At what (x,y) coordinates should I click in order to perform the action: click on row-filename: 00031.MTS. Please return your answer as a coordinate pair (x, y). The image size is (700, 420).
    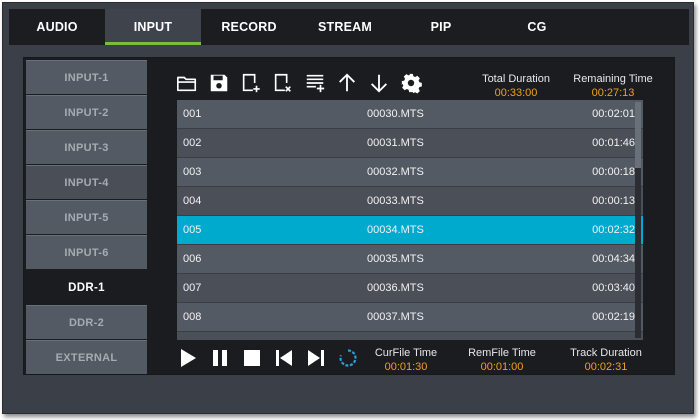
    Looking at the image, I should click on (395, 143).